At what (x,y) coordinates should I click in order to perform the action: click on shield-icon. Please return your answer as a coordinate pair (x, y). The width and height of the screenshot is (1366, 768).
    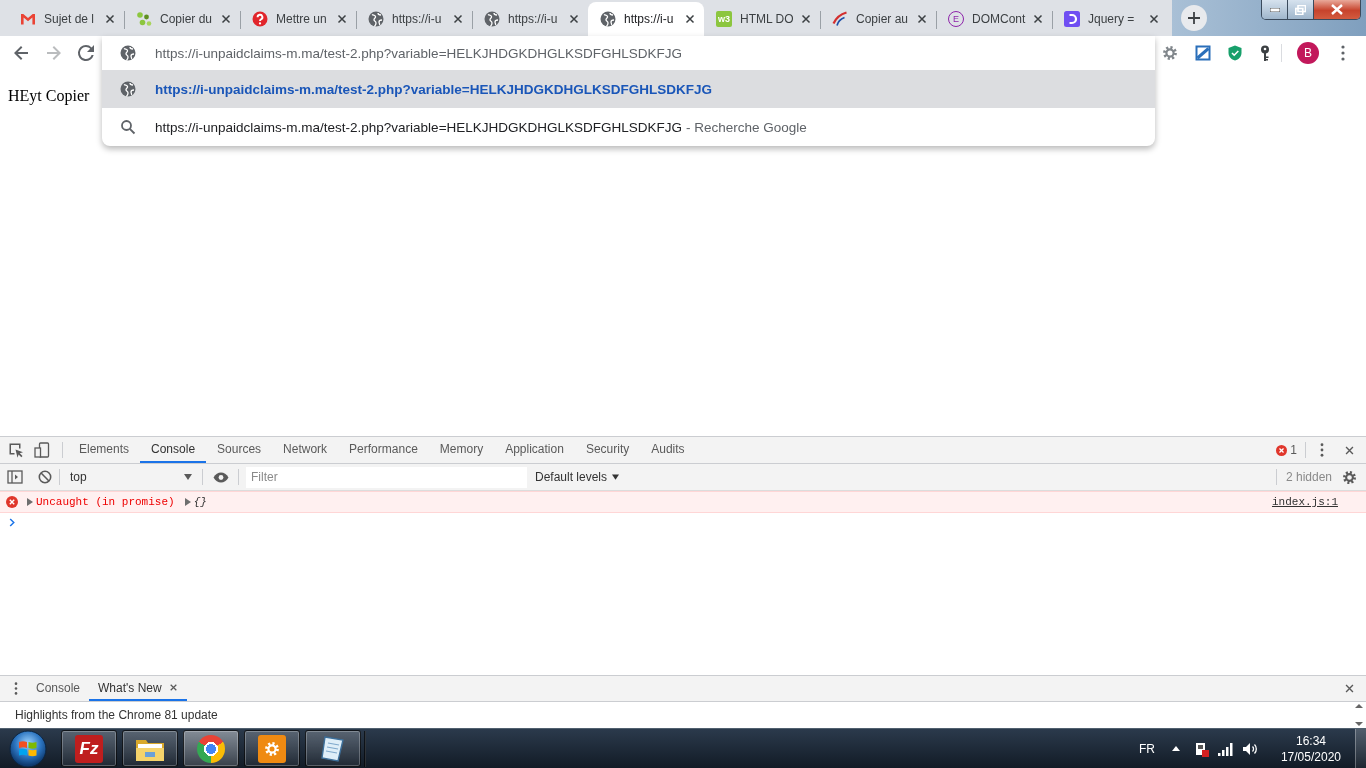
    Looking at the image, I should click on (1235, 53).